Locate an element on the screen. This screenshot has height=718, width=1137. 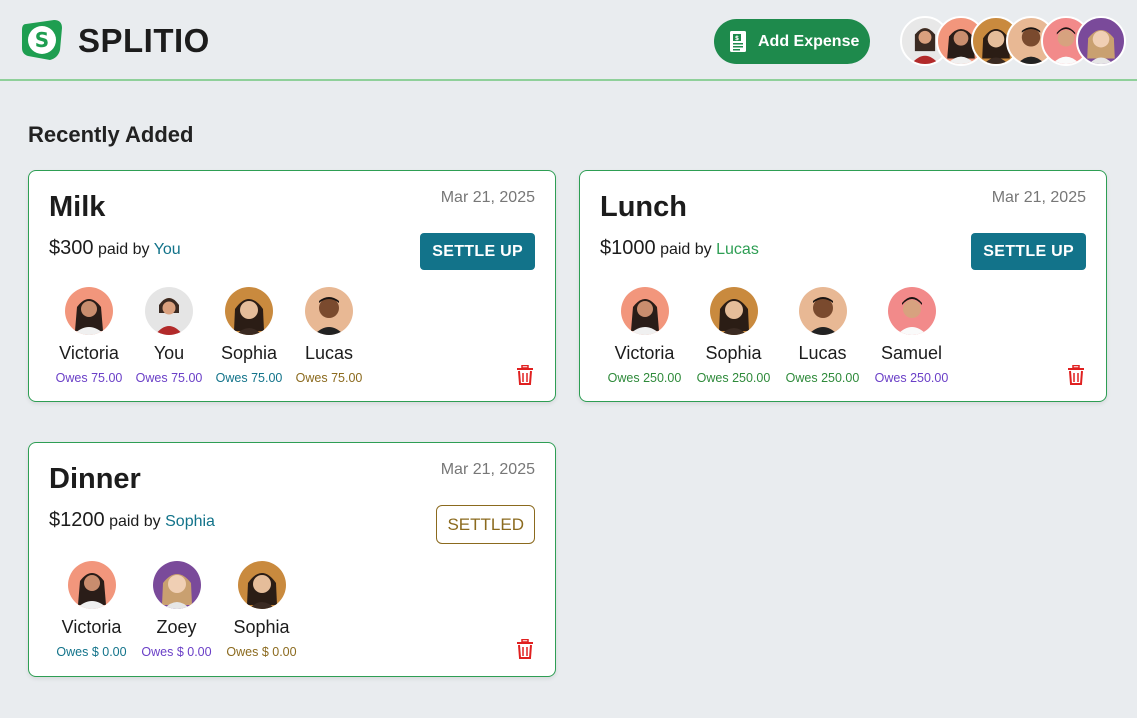
settled-badge: SETTLED is located at coordinates (485, 524).